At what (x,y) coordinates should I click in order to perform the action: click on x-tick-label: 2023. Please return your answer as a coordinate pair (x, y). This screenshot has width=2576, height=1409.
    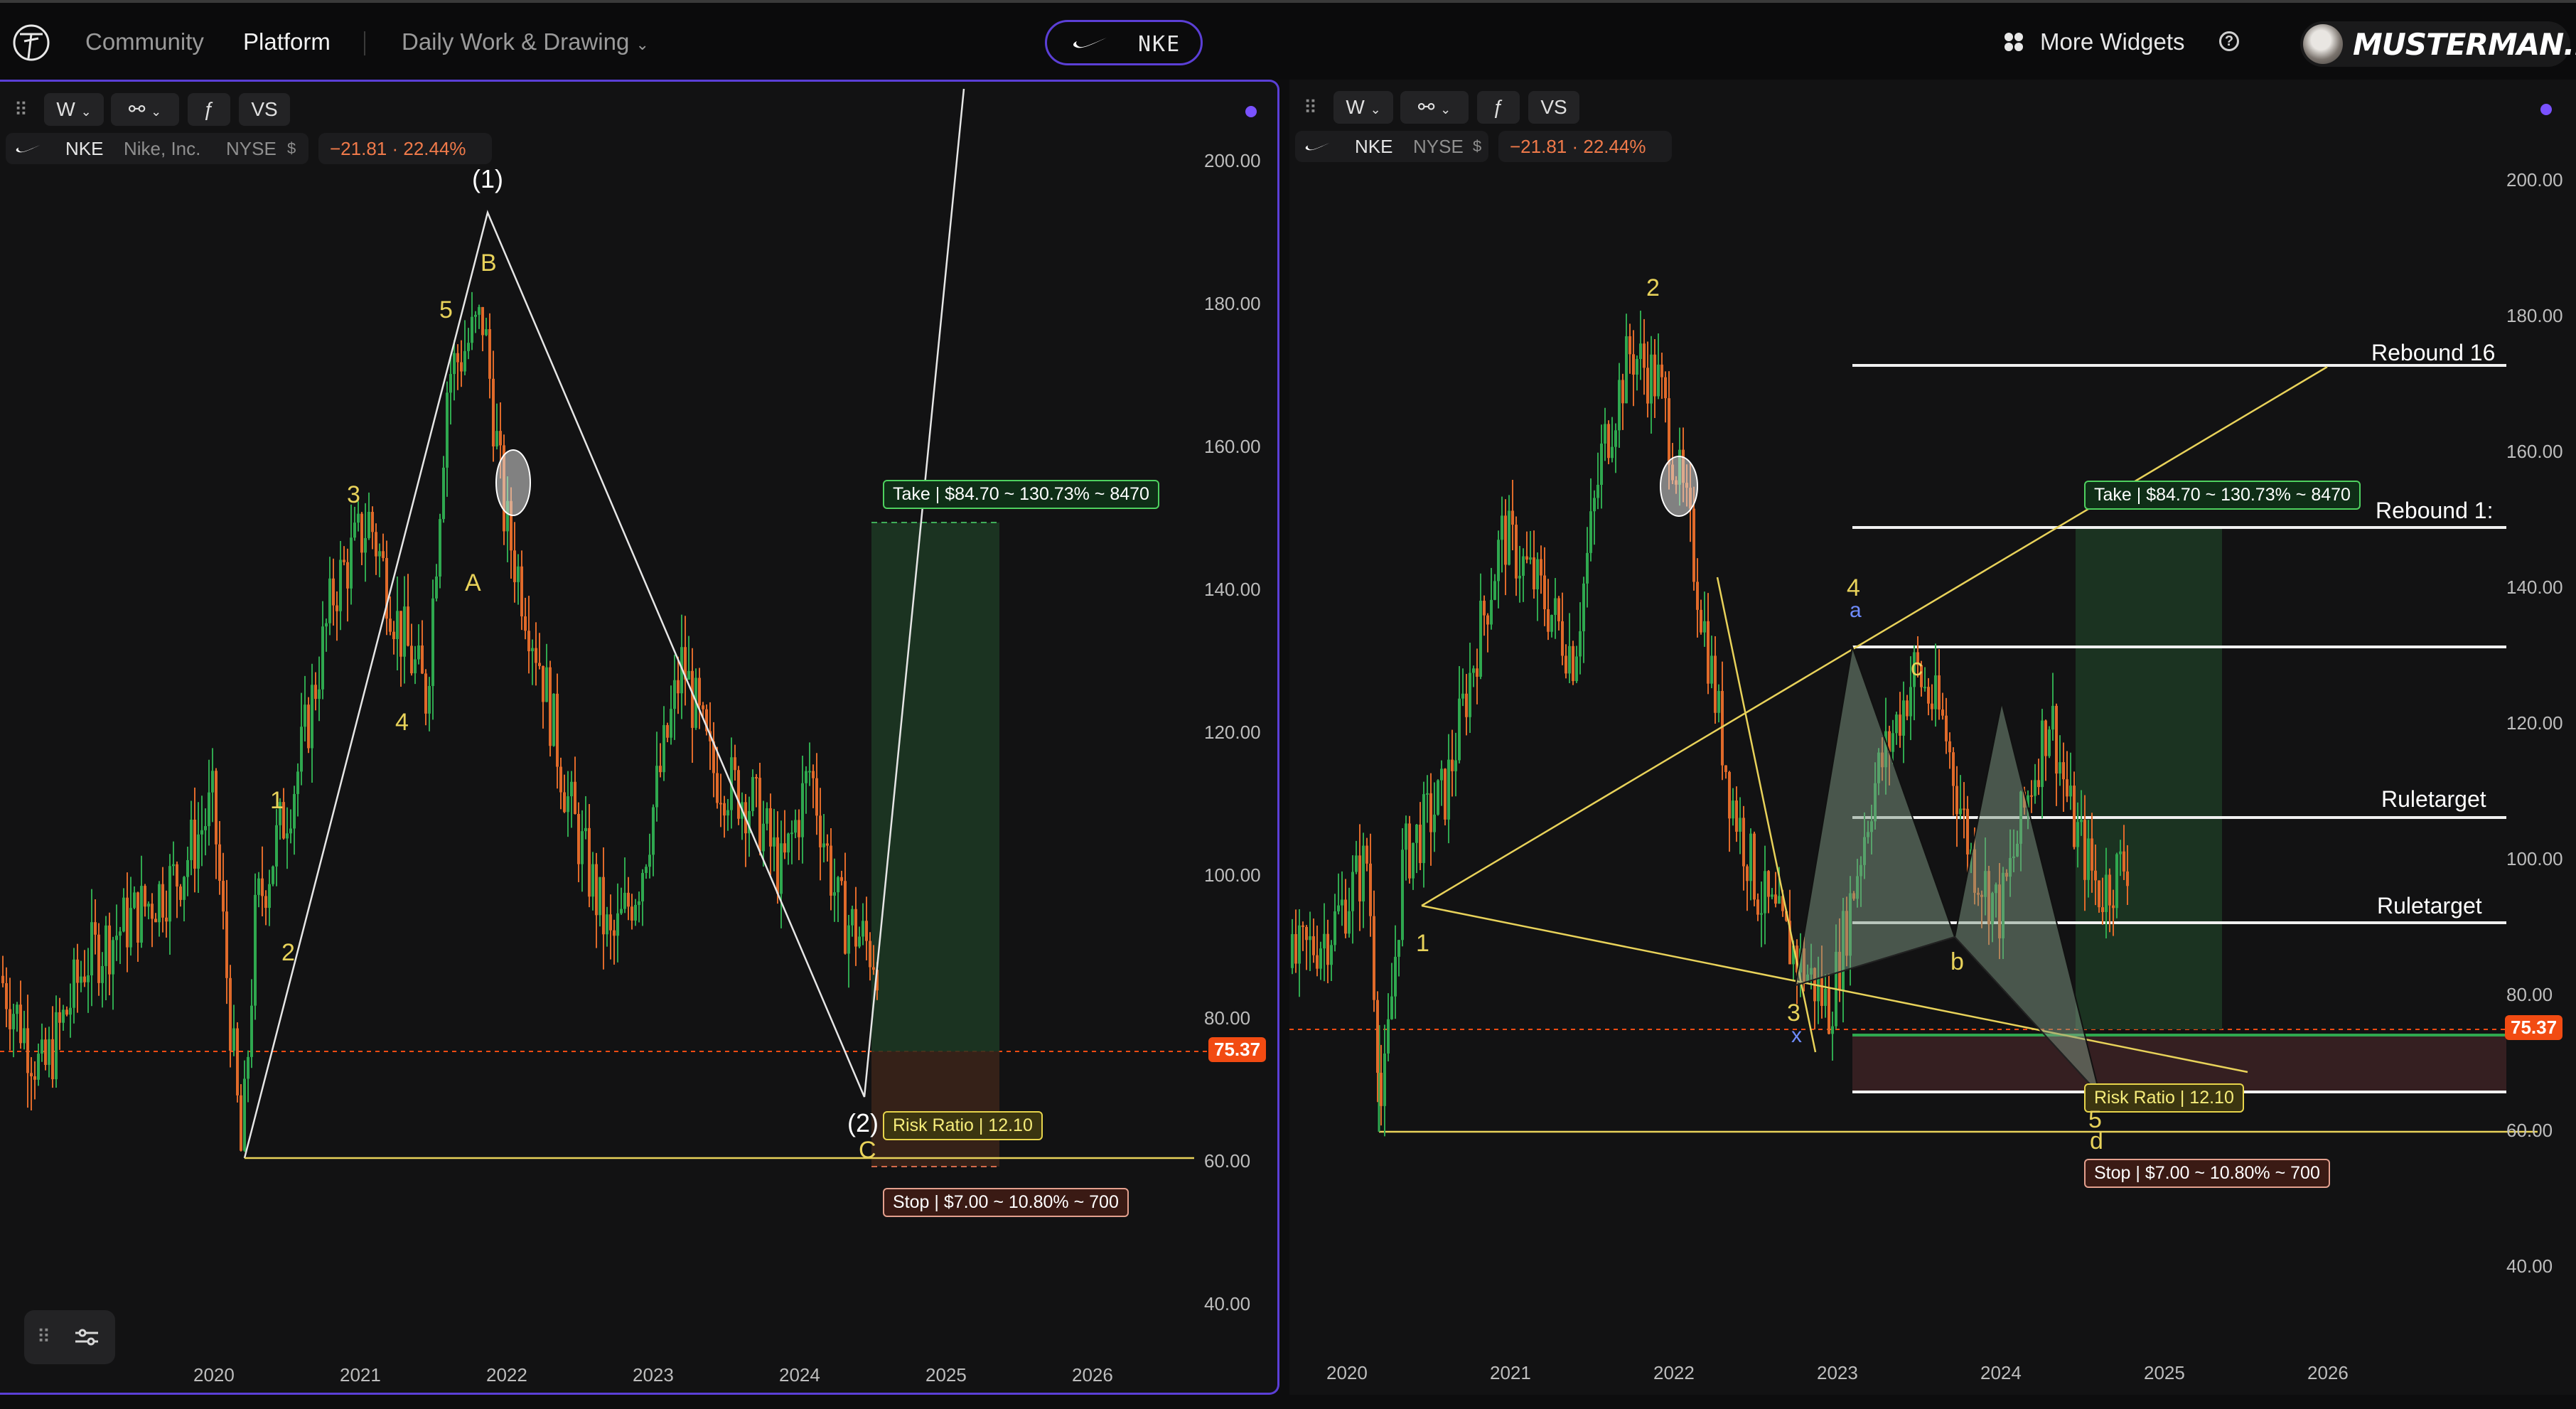
    Looking at the image, I should click on (1837, 1372).